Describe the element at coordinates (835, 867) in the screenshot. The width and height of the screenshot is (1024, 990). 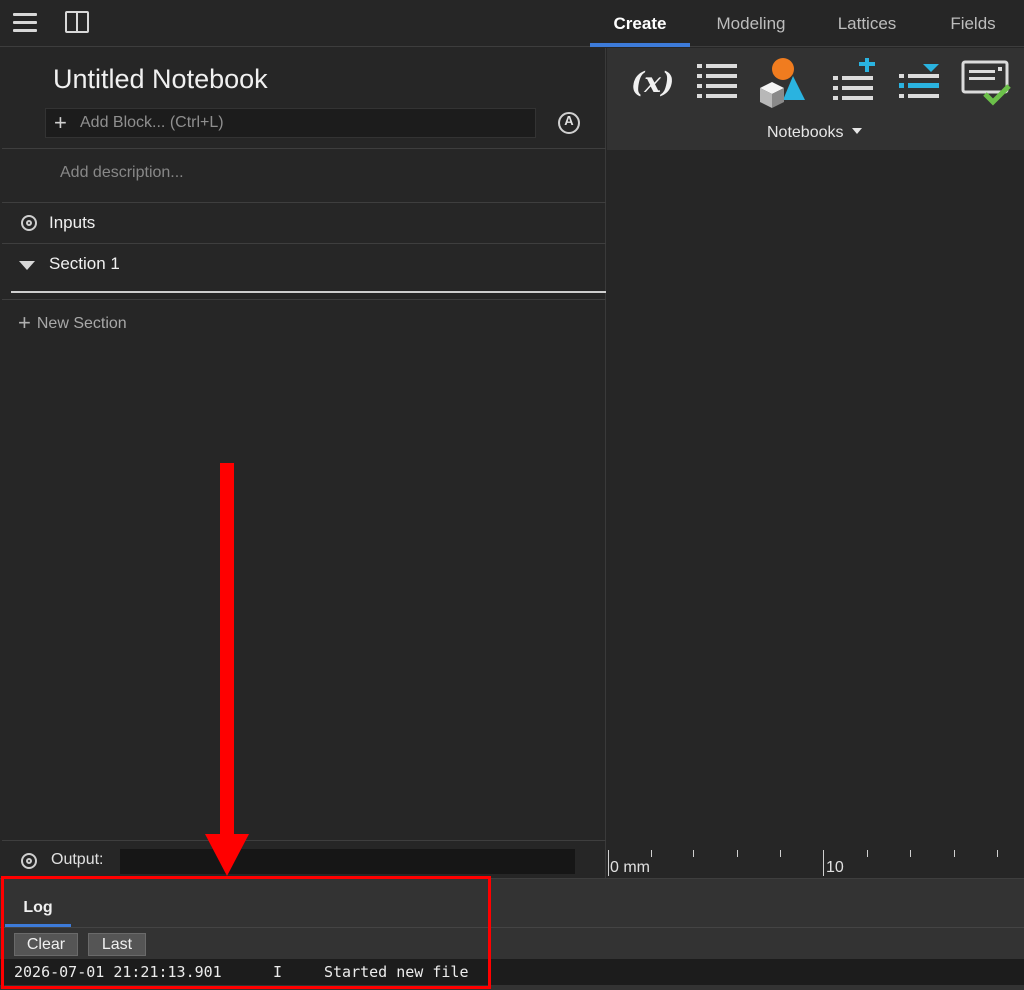
I see `ruler-label-ten: 10` at that location.